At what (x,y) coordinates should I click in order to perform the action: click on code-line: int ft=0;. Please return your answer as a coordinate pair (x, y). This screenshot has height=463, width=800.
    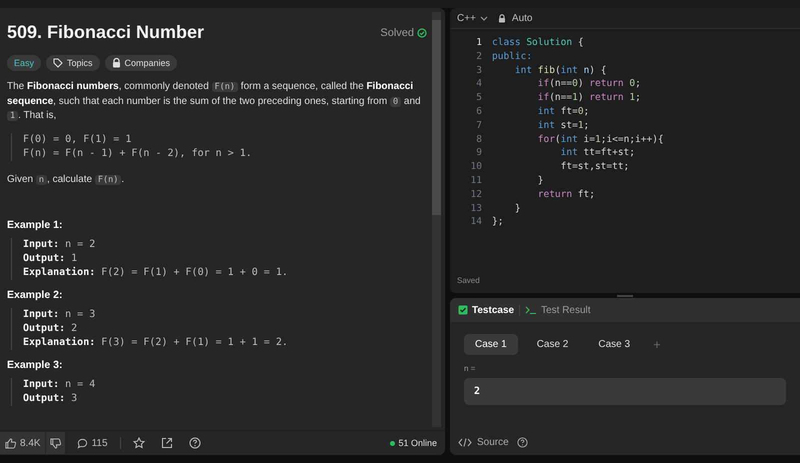
    Looking at the image, I should click on (563, 111).